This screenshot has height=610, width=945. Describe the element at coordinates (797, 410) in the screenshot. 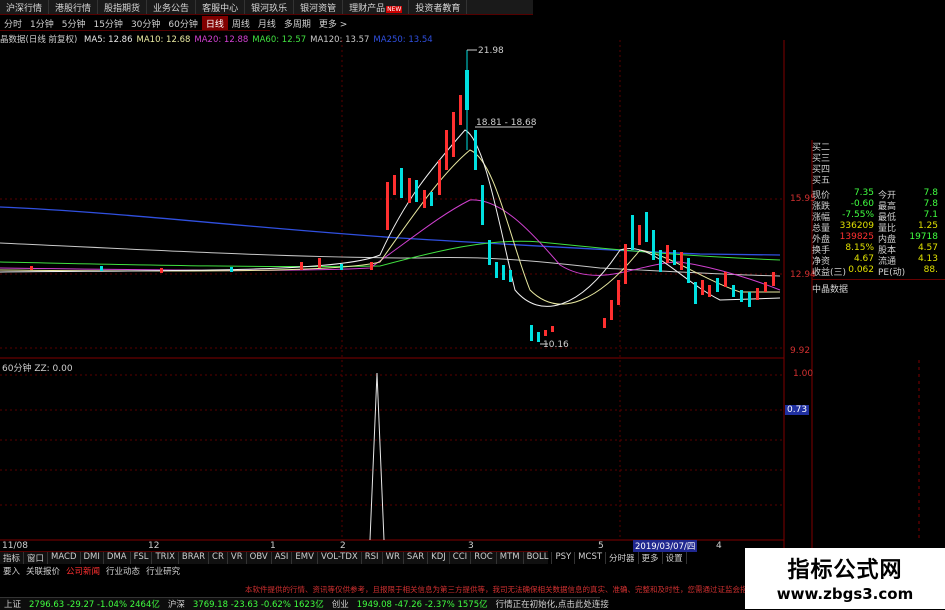

I see `indicator-cursor-value: 0.73` at that location.